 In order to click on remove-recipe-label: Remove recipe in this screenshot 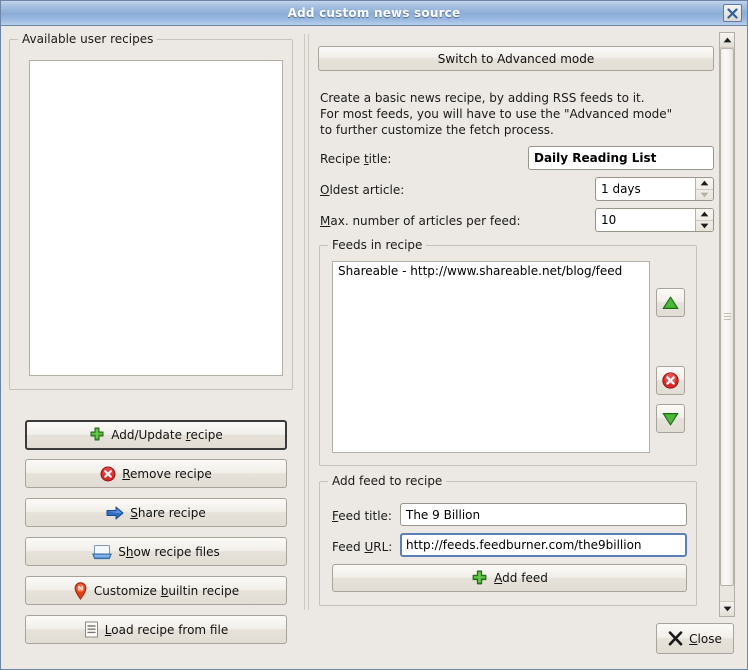, I will do `click(167, 473)`.